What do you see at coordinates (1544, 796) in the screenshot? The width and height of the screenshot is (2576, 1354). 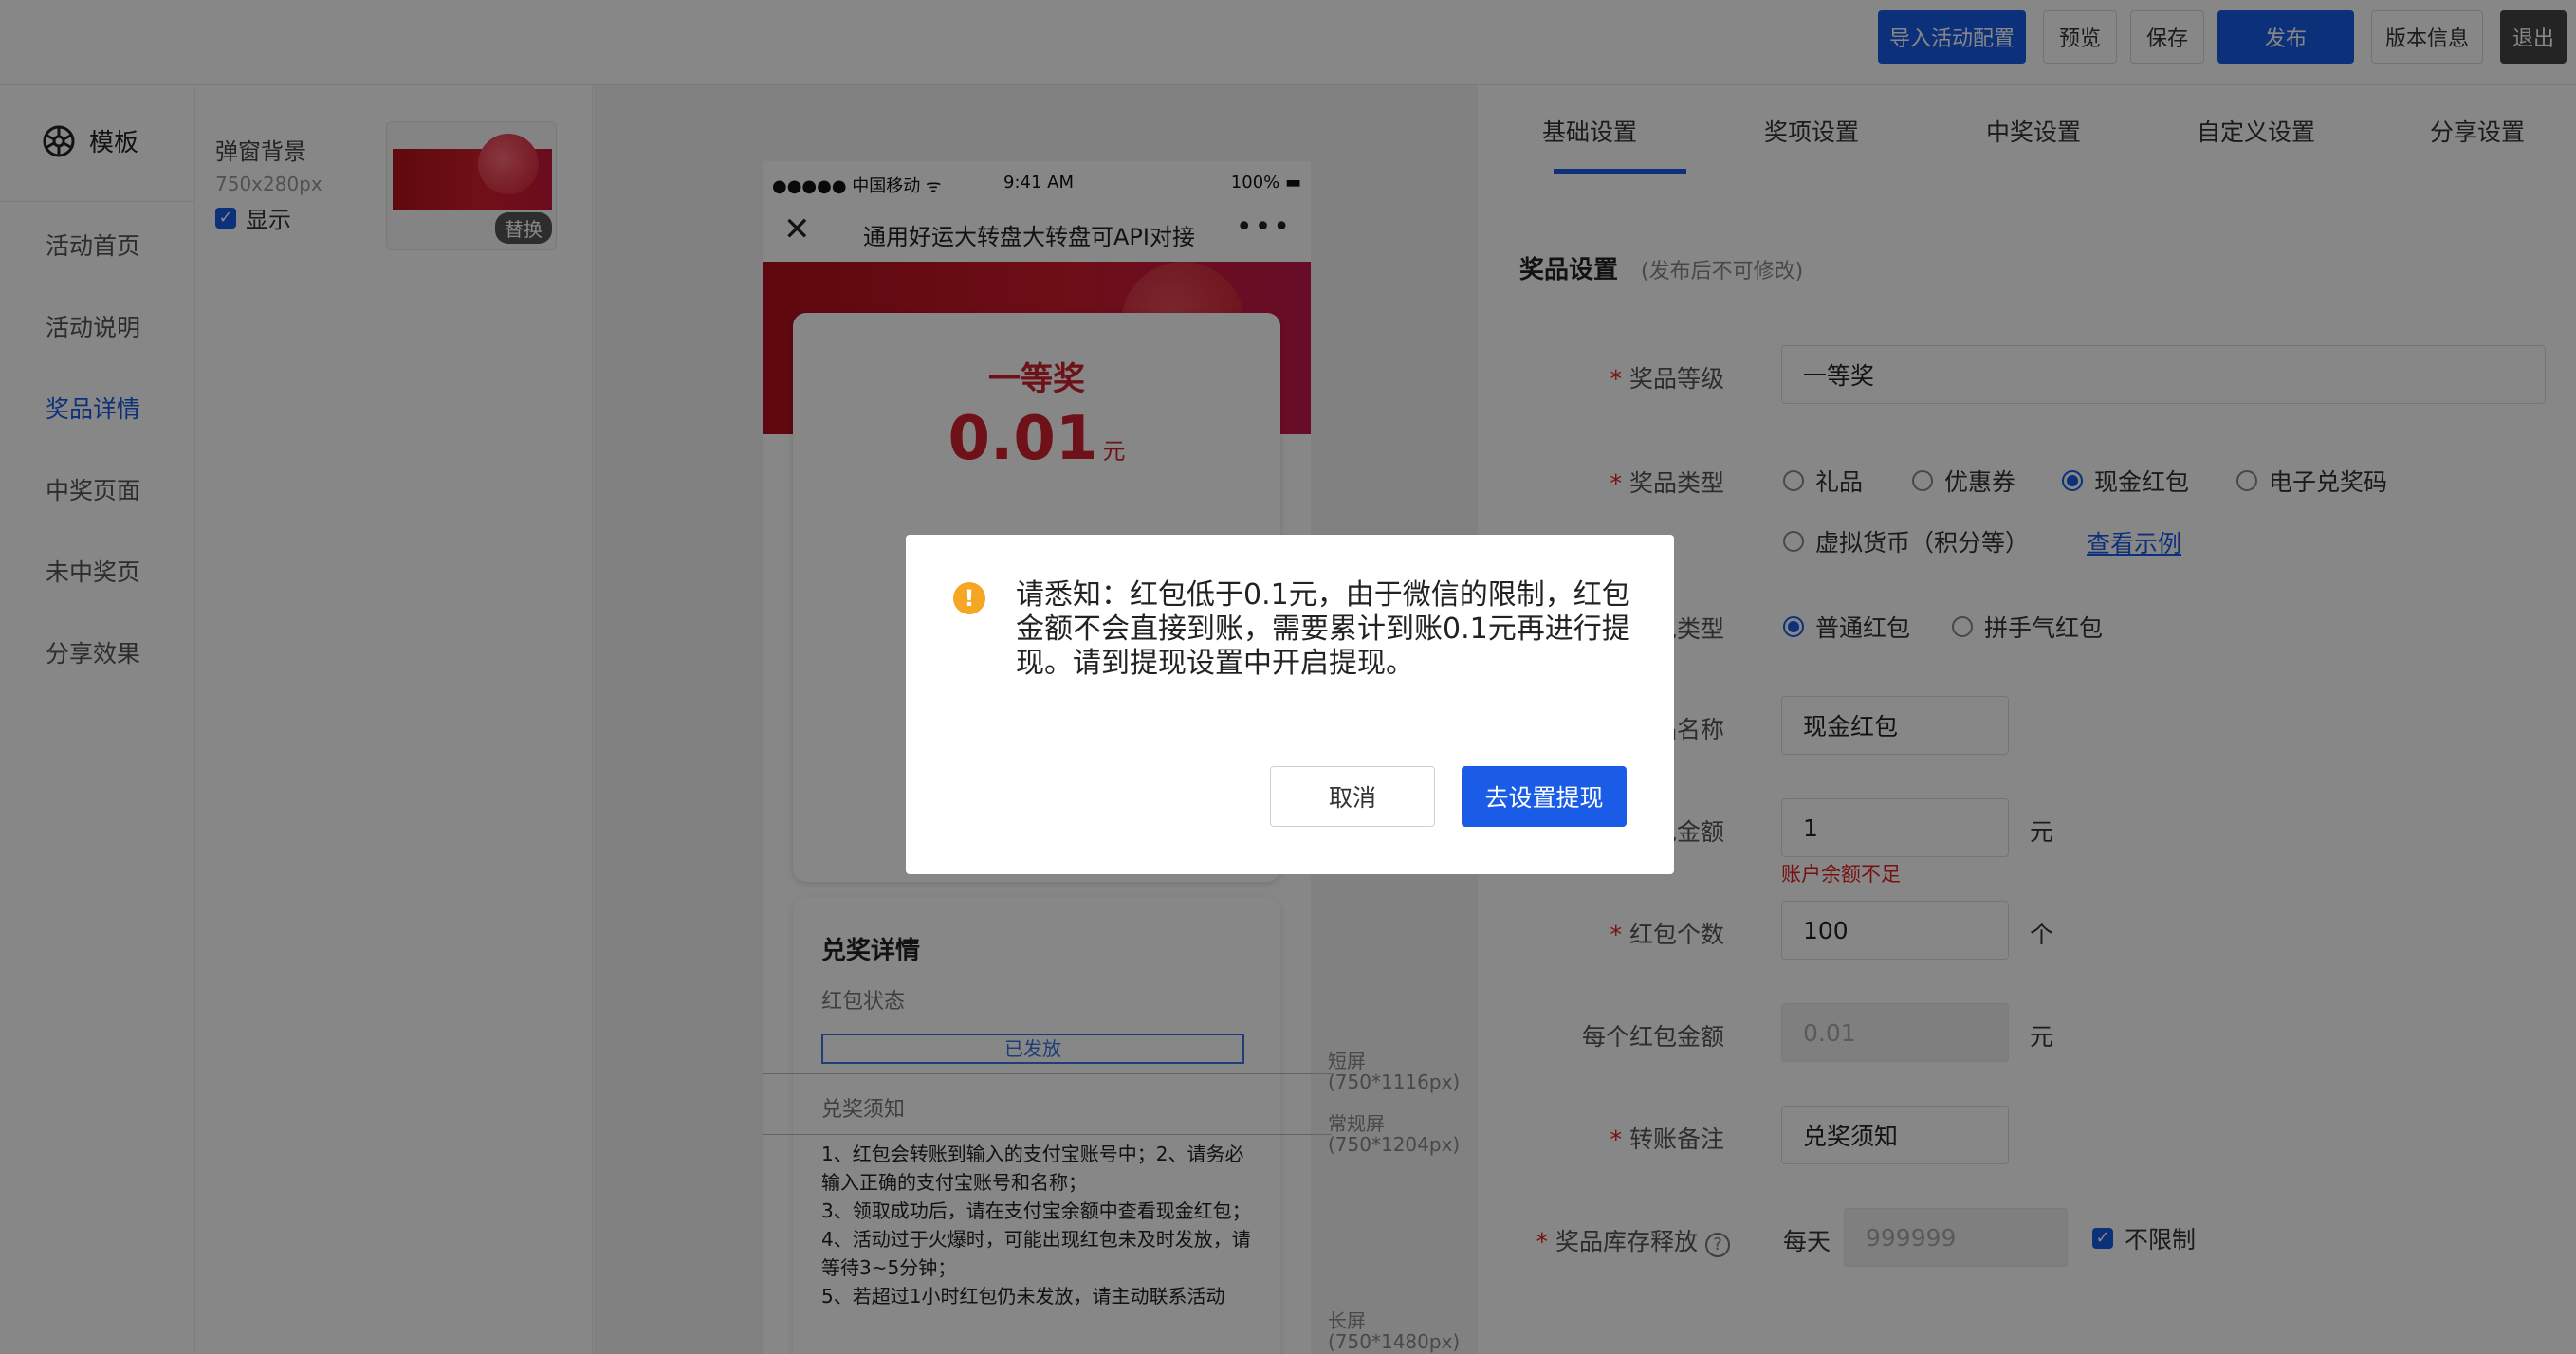 I see `go-set-withdraw-button: 去设置提现` at bounding box center [1544, 796].